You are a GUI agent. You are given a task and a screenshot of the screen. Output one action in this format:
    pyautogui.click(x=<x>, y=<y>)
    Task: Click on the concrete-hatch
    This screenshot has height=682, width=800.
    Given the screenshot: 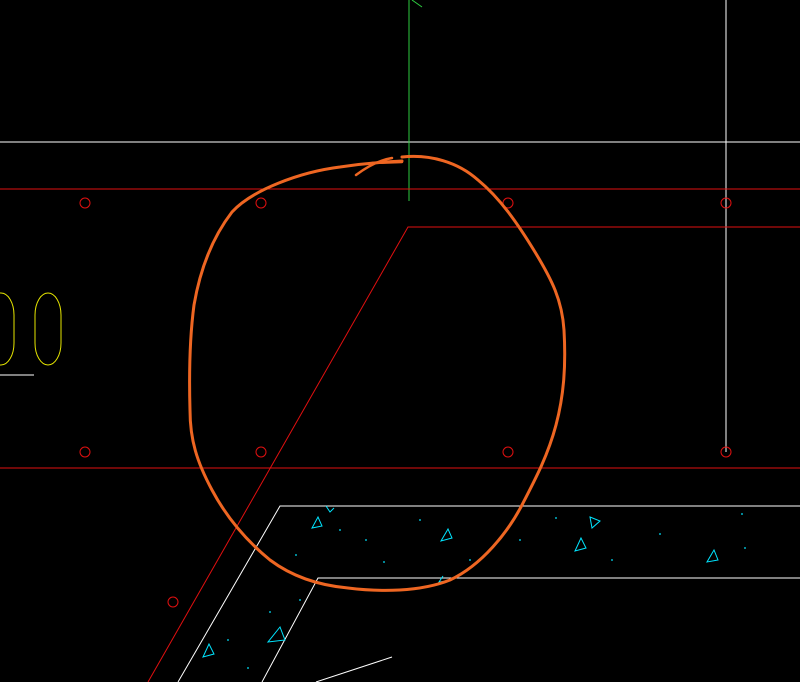 What is the action you would take?
    pyautogui.click(x=460, y=581)
    